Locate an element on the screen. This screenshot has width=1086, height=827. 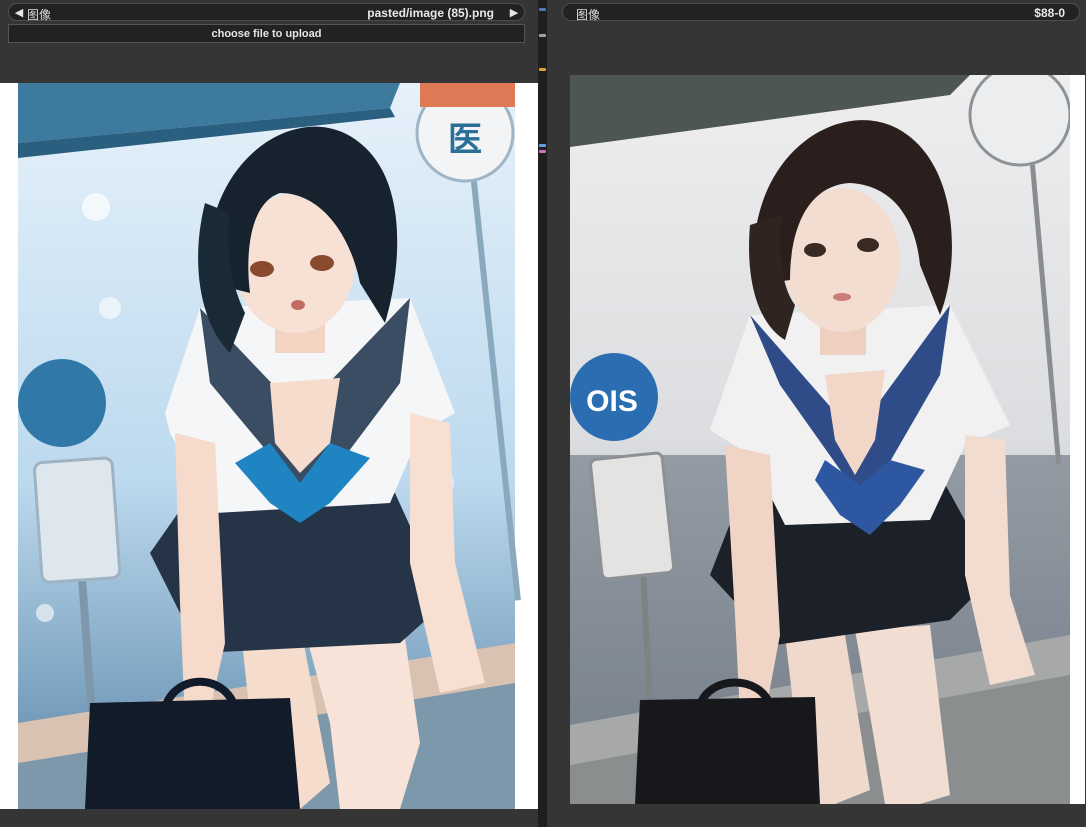
image-combo-widget: ◀ 图像 pasted/image (85).png ▶ is located at coordinates (266, 12).